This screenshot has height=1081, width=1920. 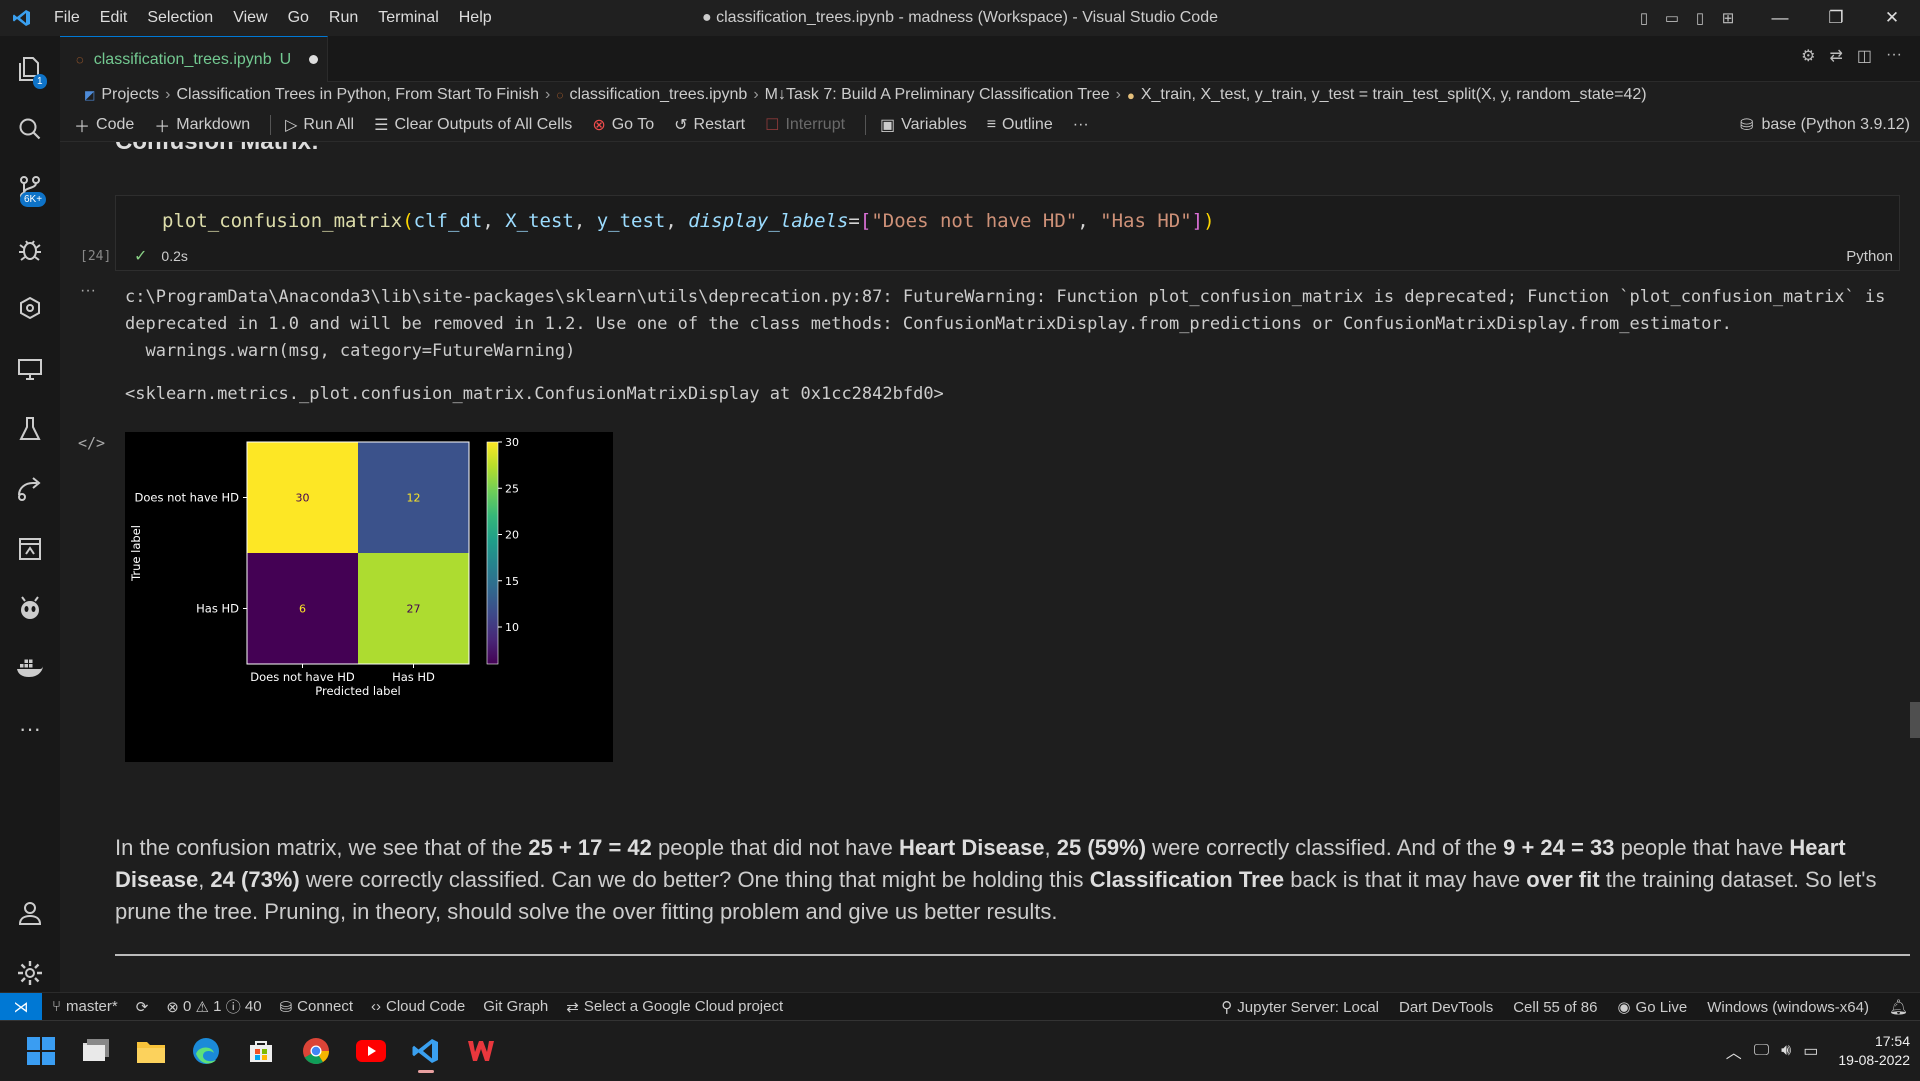 I want to click on remote-explorer-icon, so click(x=30, y=369).